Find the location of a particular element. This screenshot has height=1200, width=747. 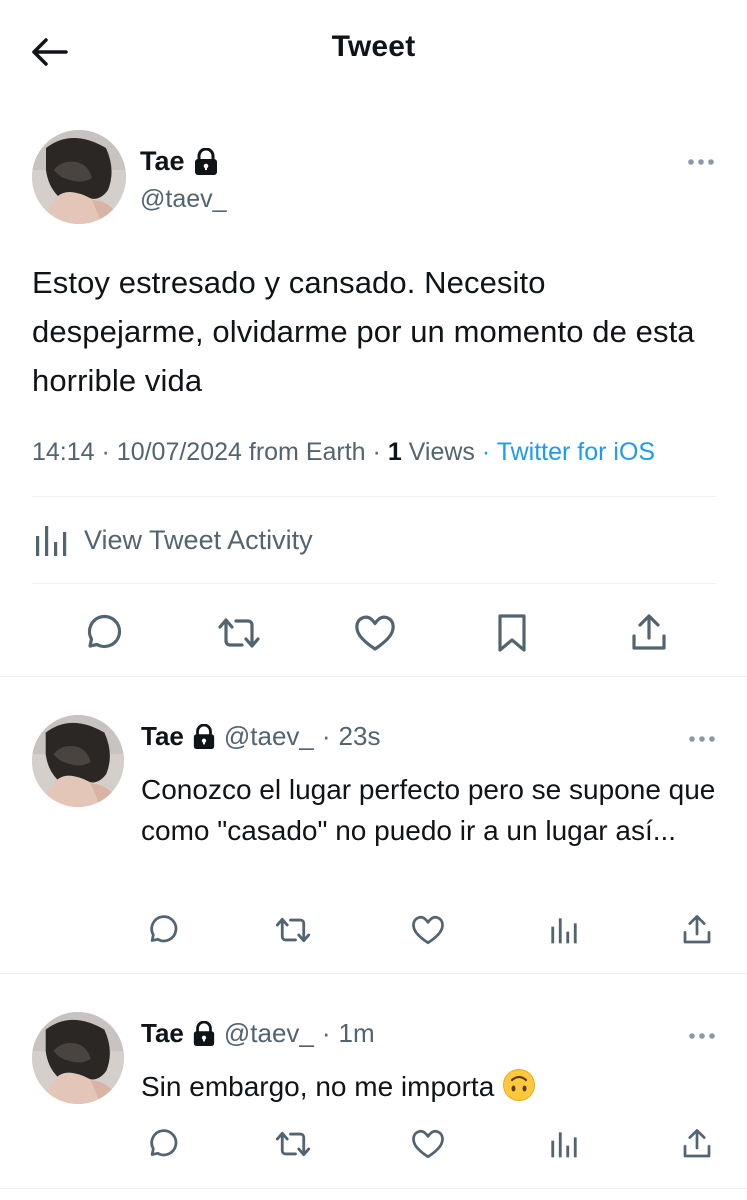

bookmark-button is located at coordinates (512, 633).